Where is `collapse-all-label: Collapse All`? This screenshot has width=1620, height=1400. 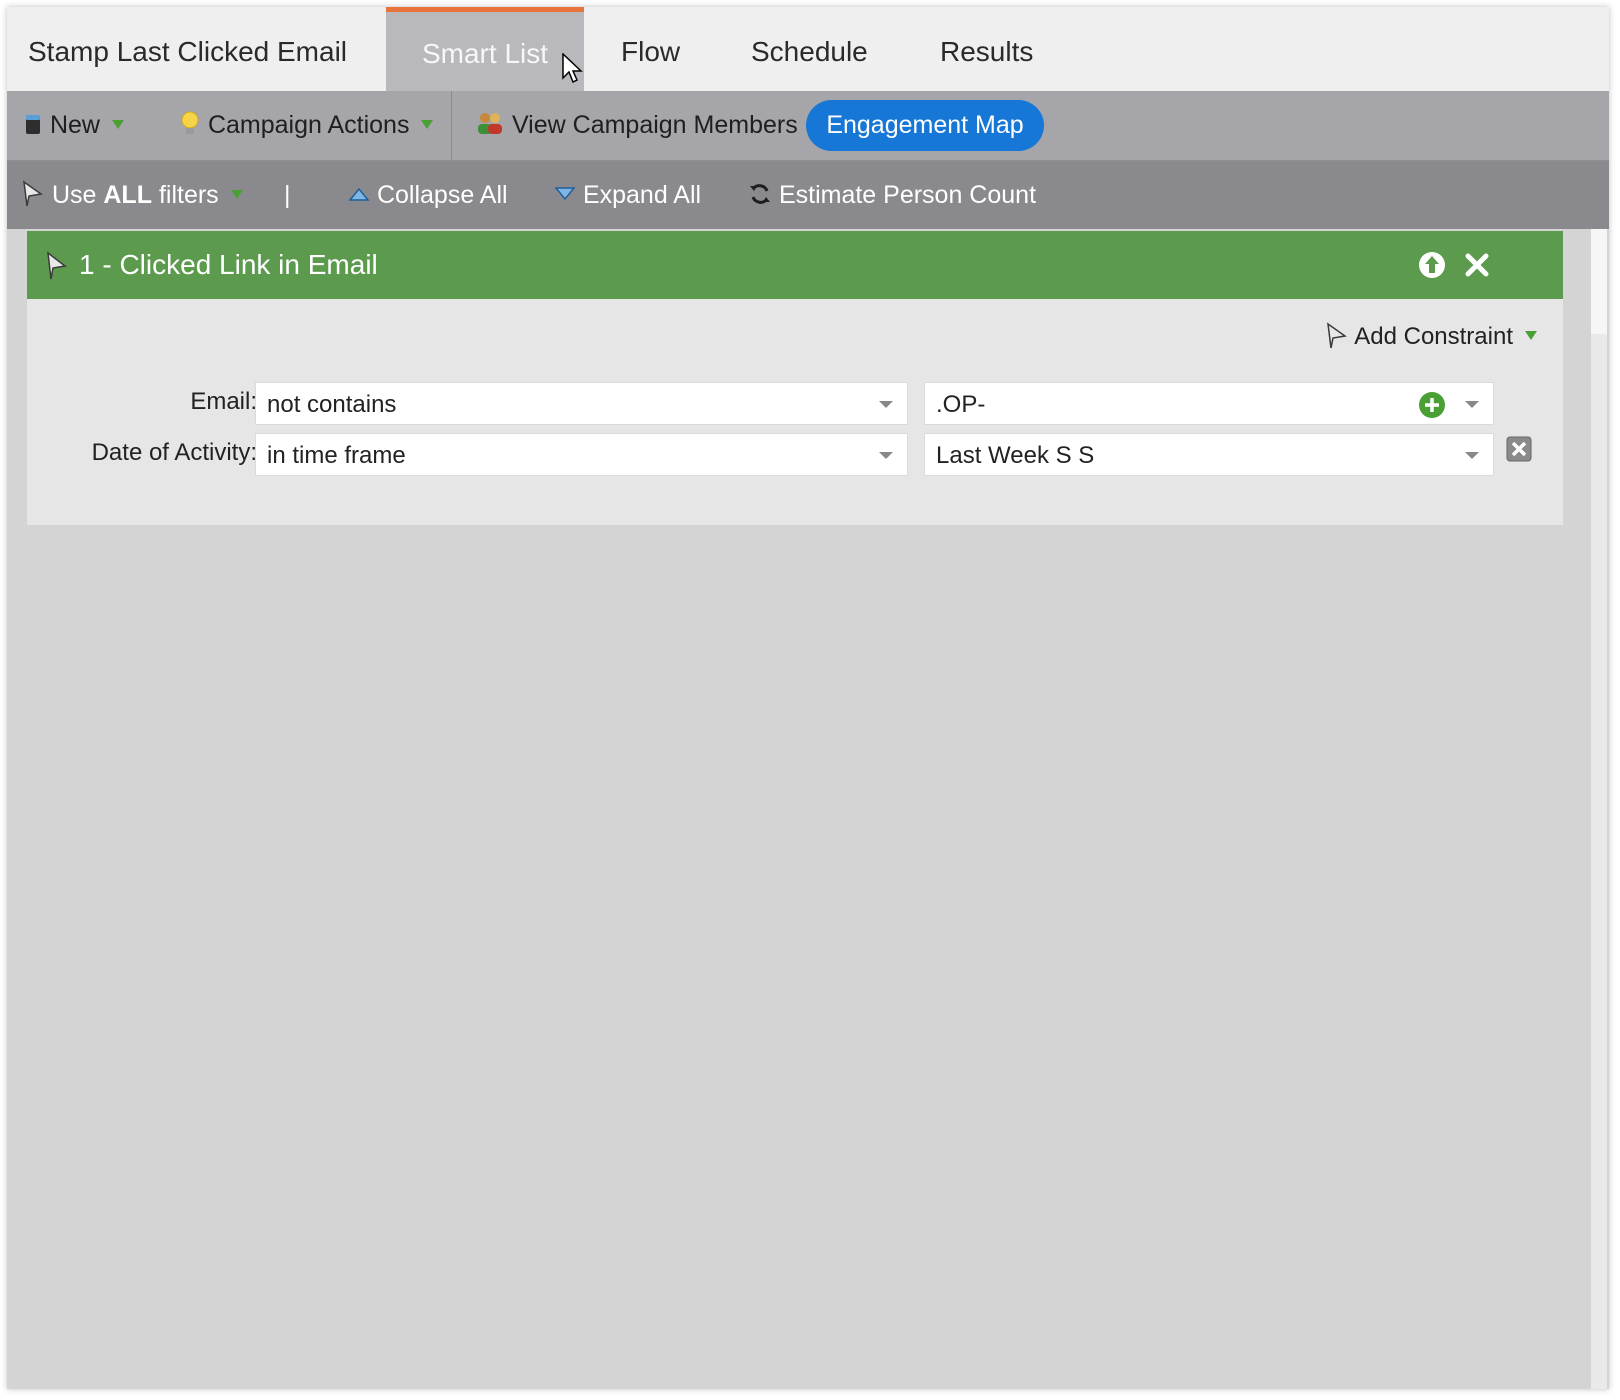 collapse-all-label: Collapse All is located at coordinates (442, 195).